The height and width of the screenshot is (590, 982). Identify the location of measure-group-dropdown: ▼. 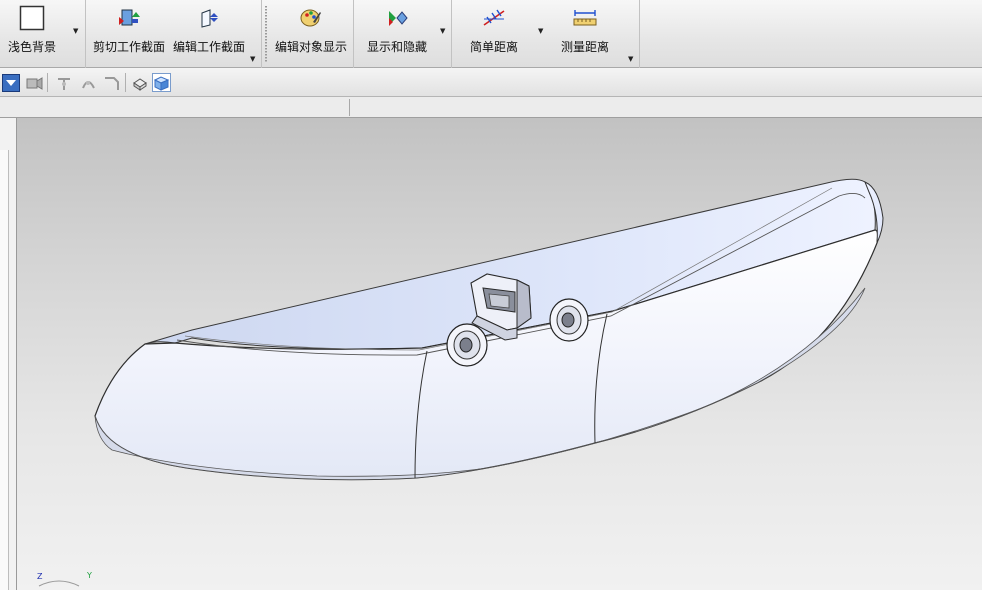
(630, 59).